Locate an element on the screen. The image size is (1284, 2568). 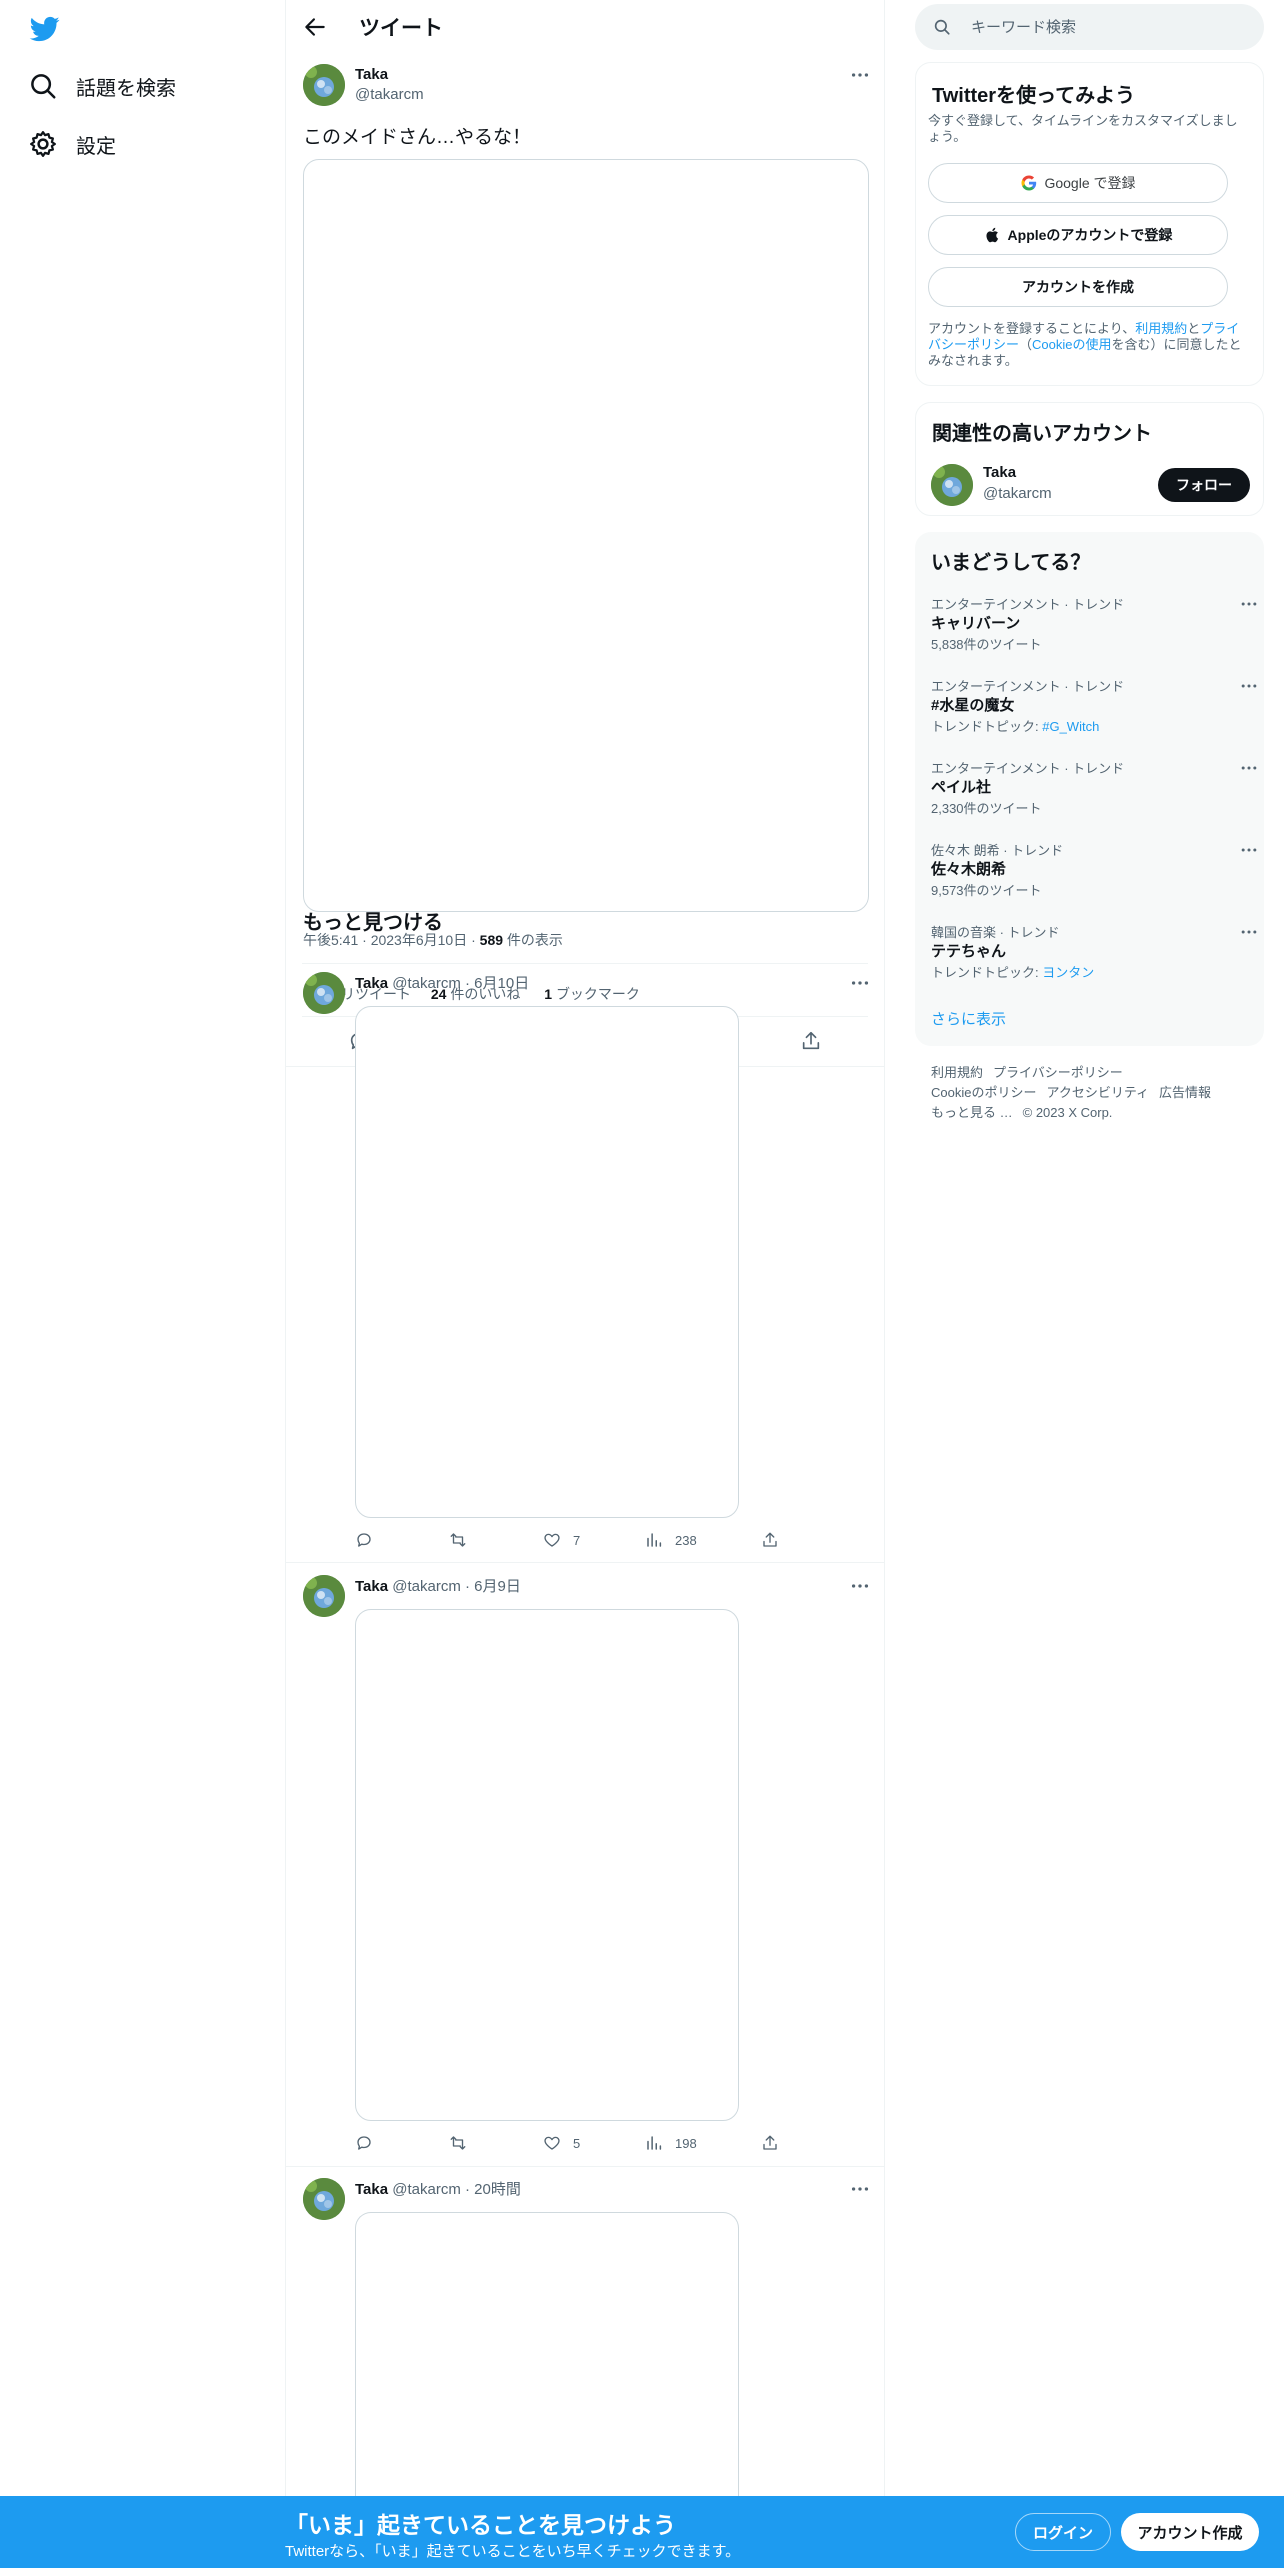
footer-copyright: © 2023 X Corp. is located at coordinates (1067, 1112).